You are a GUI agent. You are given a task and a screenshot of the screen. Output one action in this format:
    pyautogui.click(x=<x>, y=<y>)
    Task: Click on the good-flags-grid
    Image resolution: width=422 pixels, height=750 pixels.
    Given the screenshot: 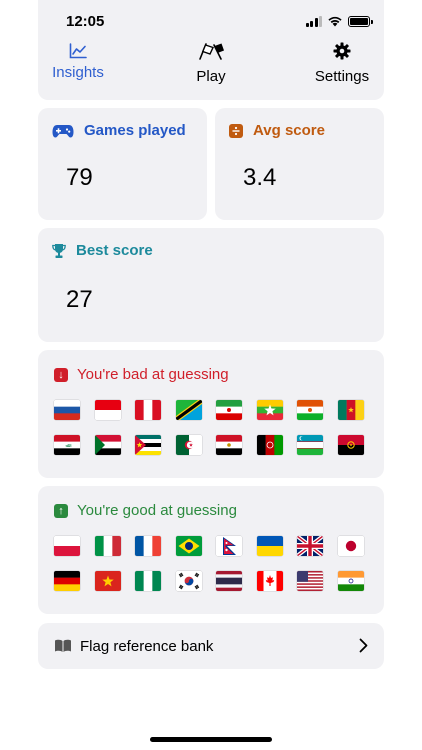 What is the action you would take?
    pyautogui.click(x=214, y=563)
    